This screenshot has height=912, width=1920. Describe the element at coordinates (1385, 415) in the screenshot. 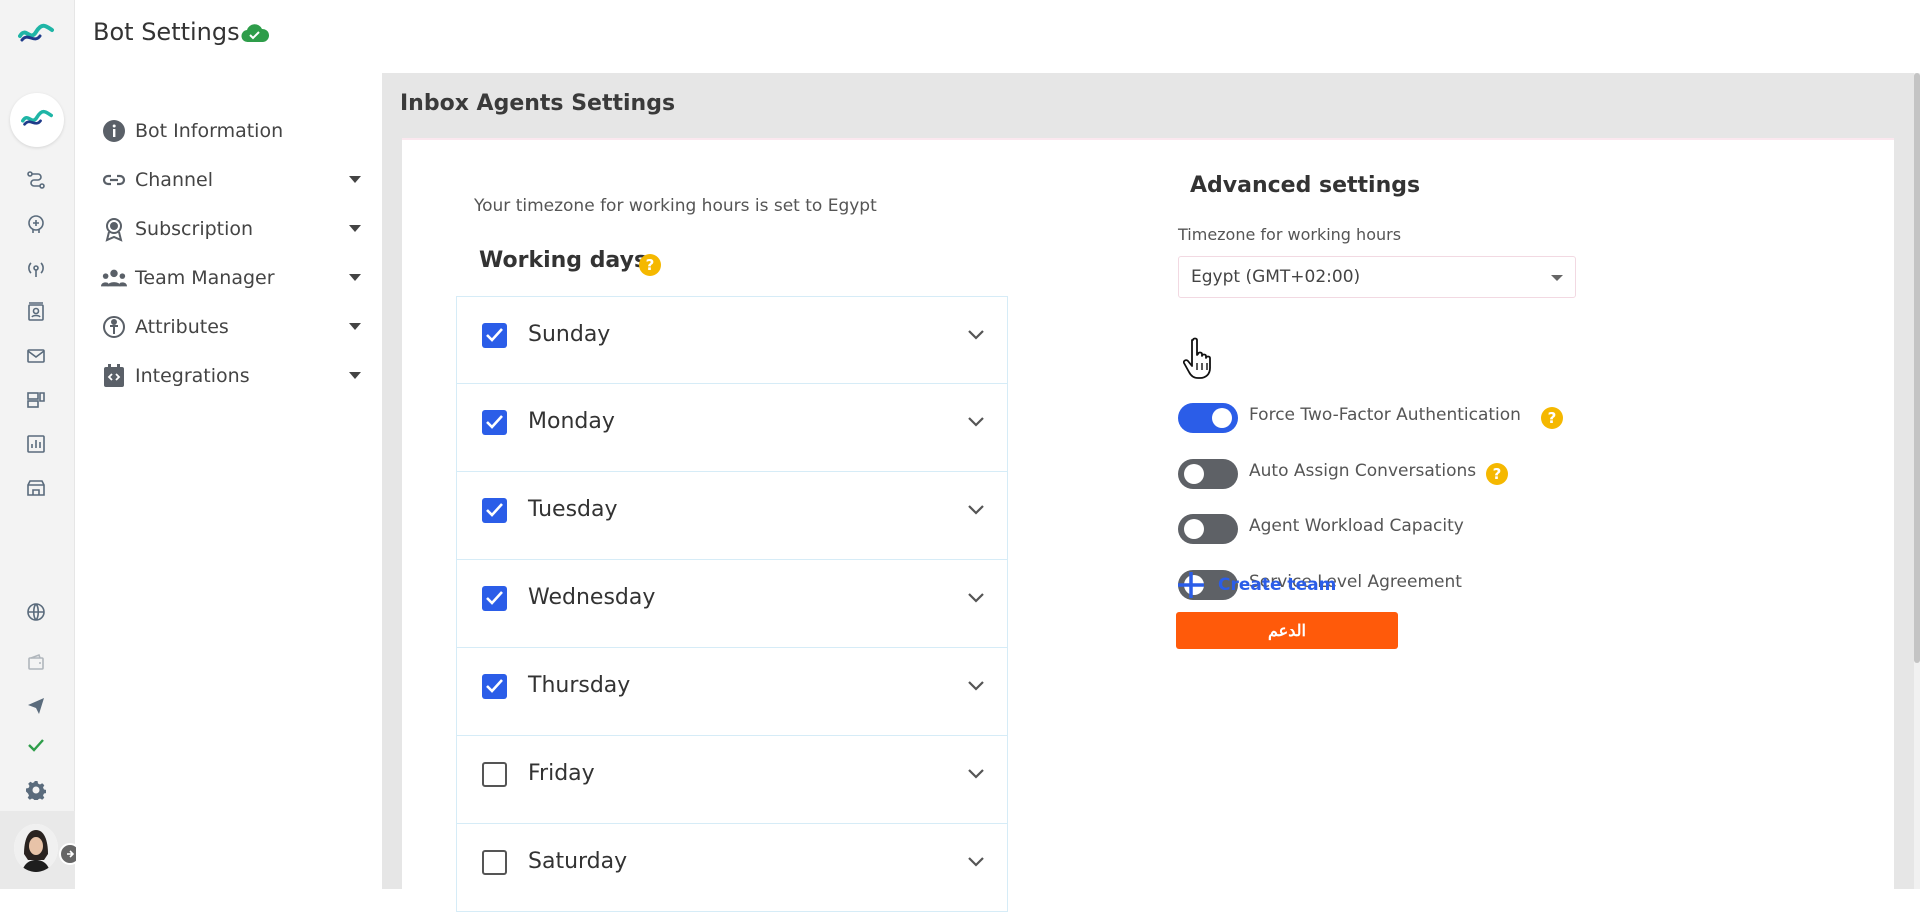

I see `toggle-label: Force Two-Factor Authentication` at that location.